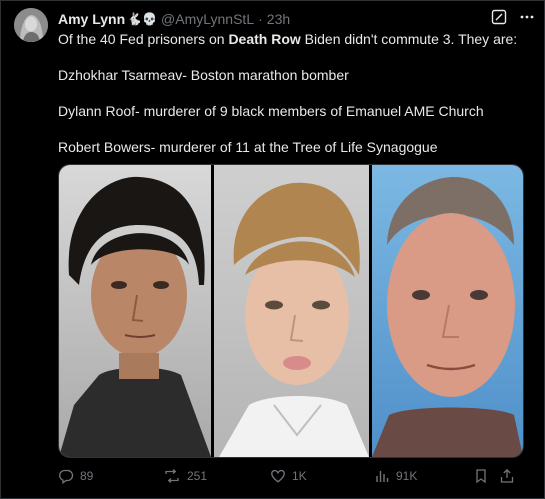 The height and width of the screenshot is (499, 545). Describe the element at coordinates (172, 476) in the screenshot. I see `repost-icon` at that location.